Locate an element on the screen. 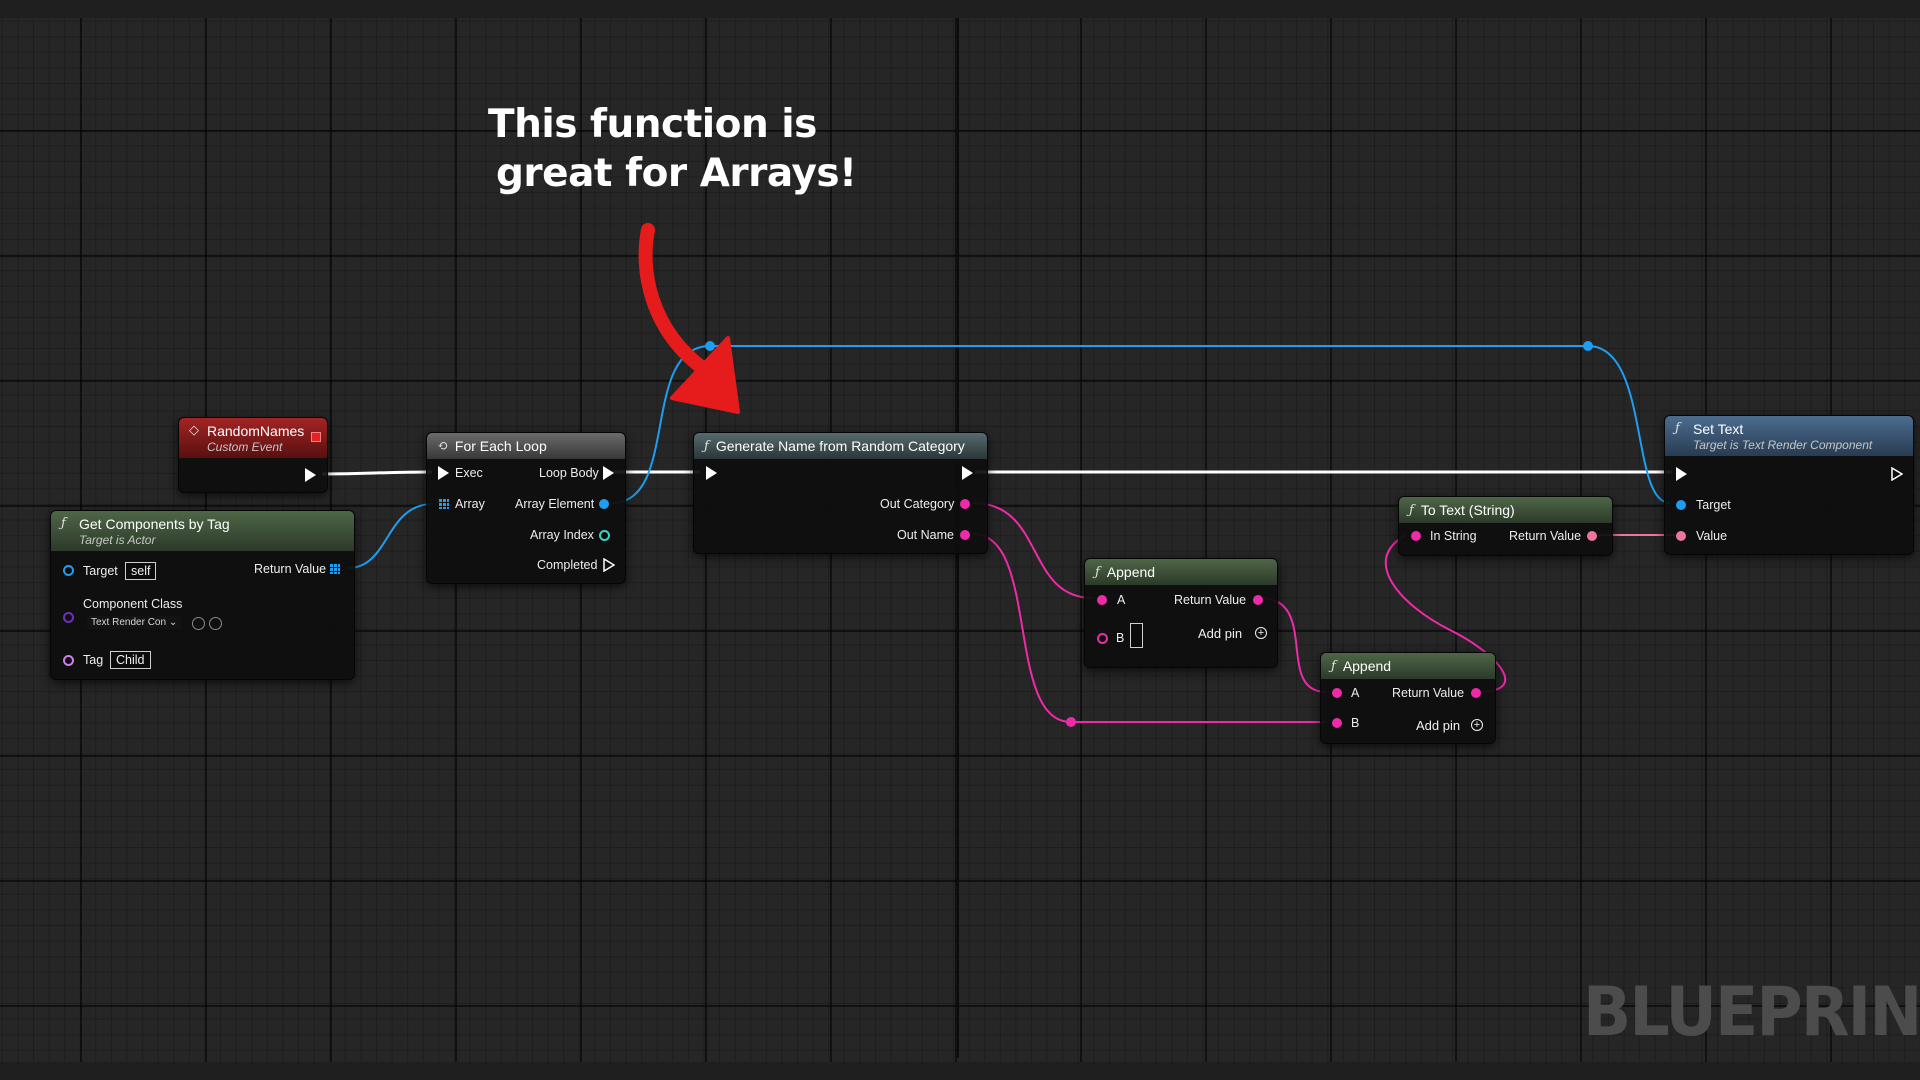 The width and height of the screenshot is (1920, 1080). array-index-label: Array Index is located at coordinates (562, 535).